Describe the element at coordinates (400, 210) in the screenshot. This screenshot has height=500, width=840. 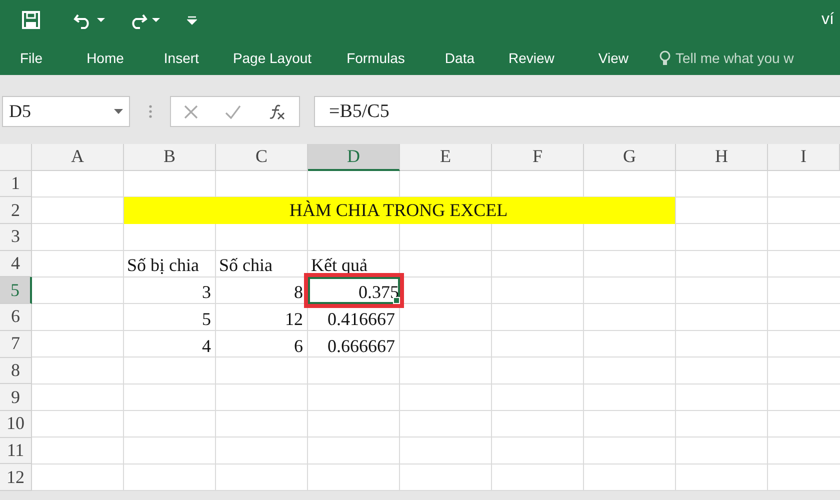
I see `title-cell: HÀM CHIA TRONG EXCEL` at that location.